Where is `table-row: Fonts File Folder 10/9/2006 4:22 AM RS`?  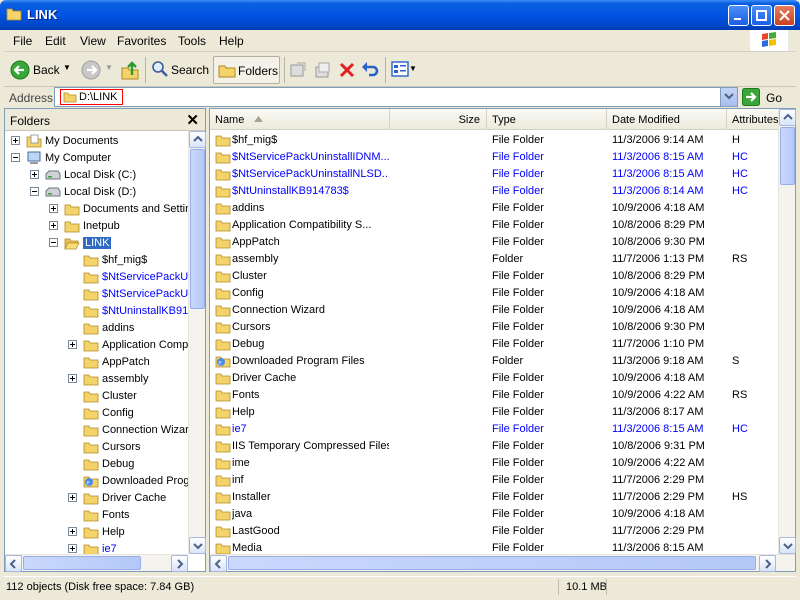 table-row: Fonts File Folder 10/9/2006 4:22 AM RS is located at coordinates (494, 394).